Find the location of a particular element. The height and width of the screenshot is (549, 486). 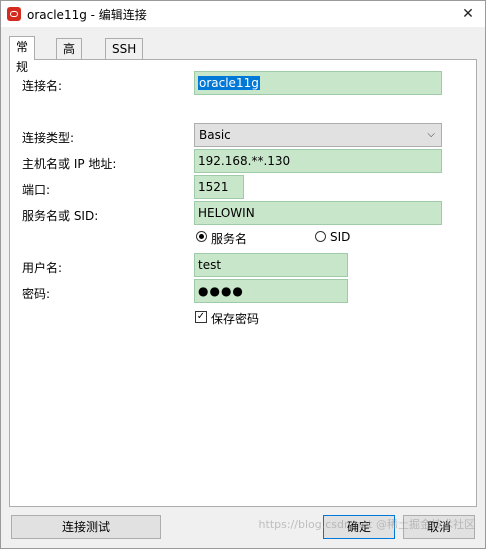

port-input: 1521 is located at coordinates (219, 187).